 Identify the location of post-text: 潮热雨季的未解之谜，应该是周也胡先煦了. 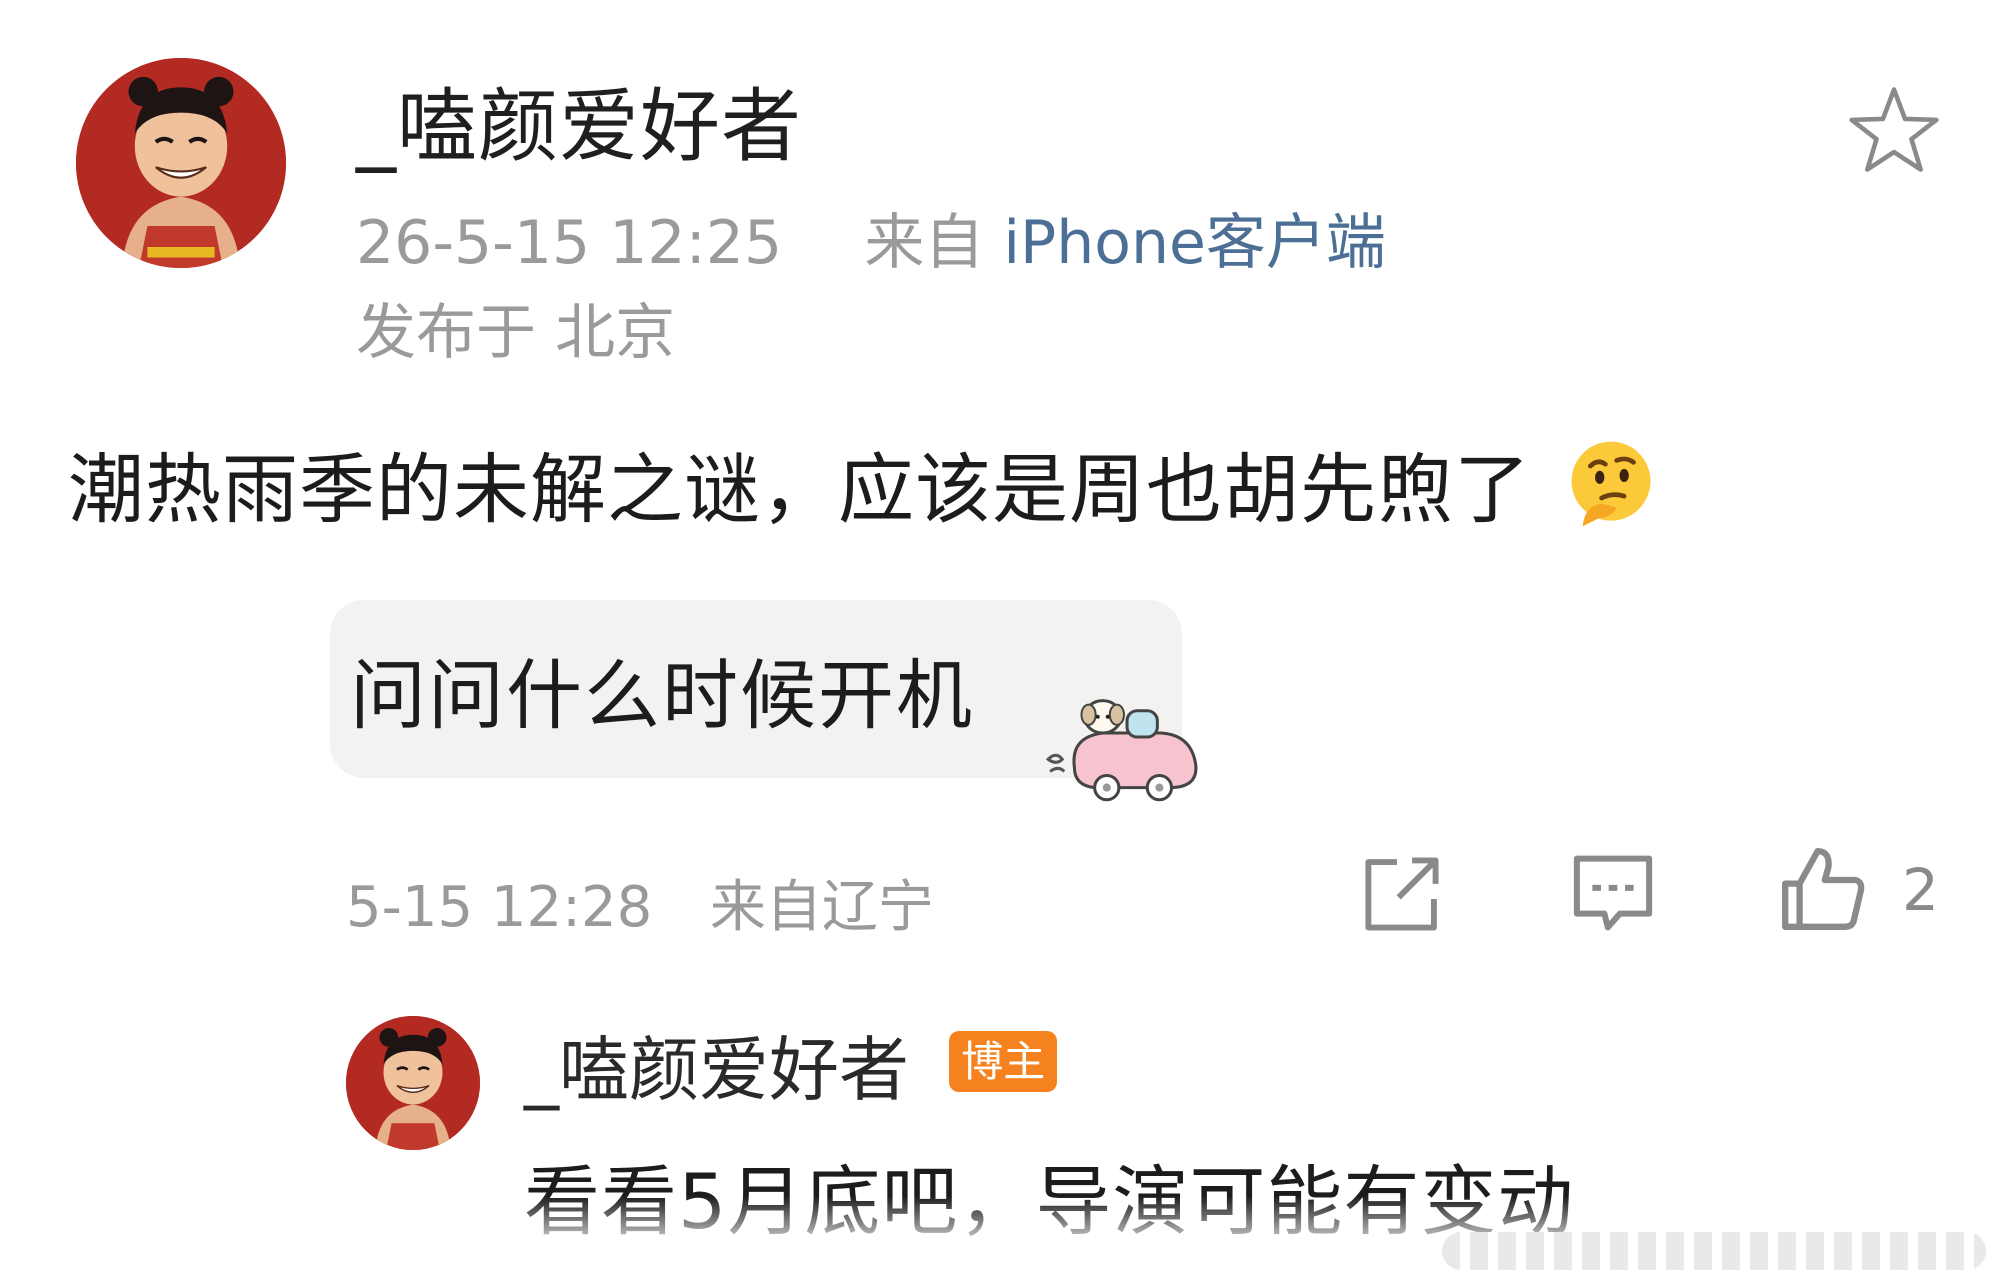
(863, 483).